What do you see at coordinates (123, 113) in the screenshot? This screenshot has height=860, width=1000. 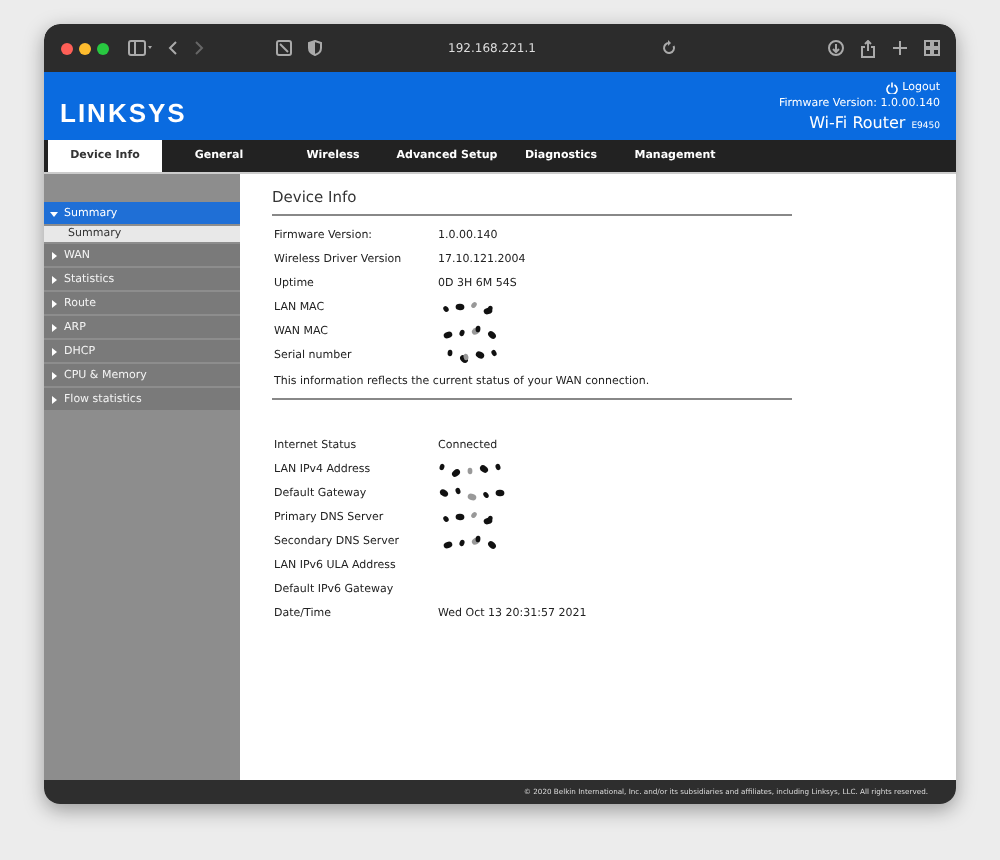 I see `logo: LINKSYS` at bounding box center [123, 113].